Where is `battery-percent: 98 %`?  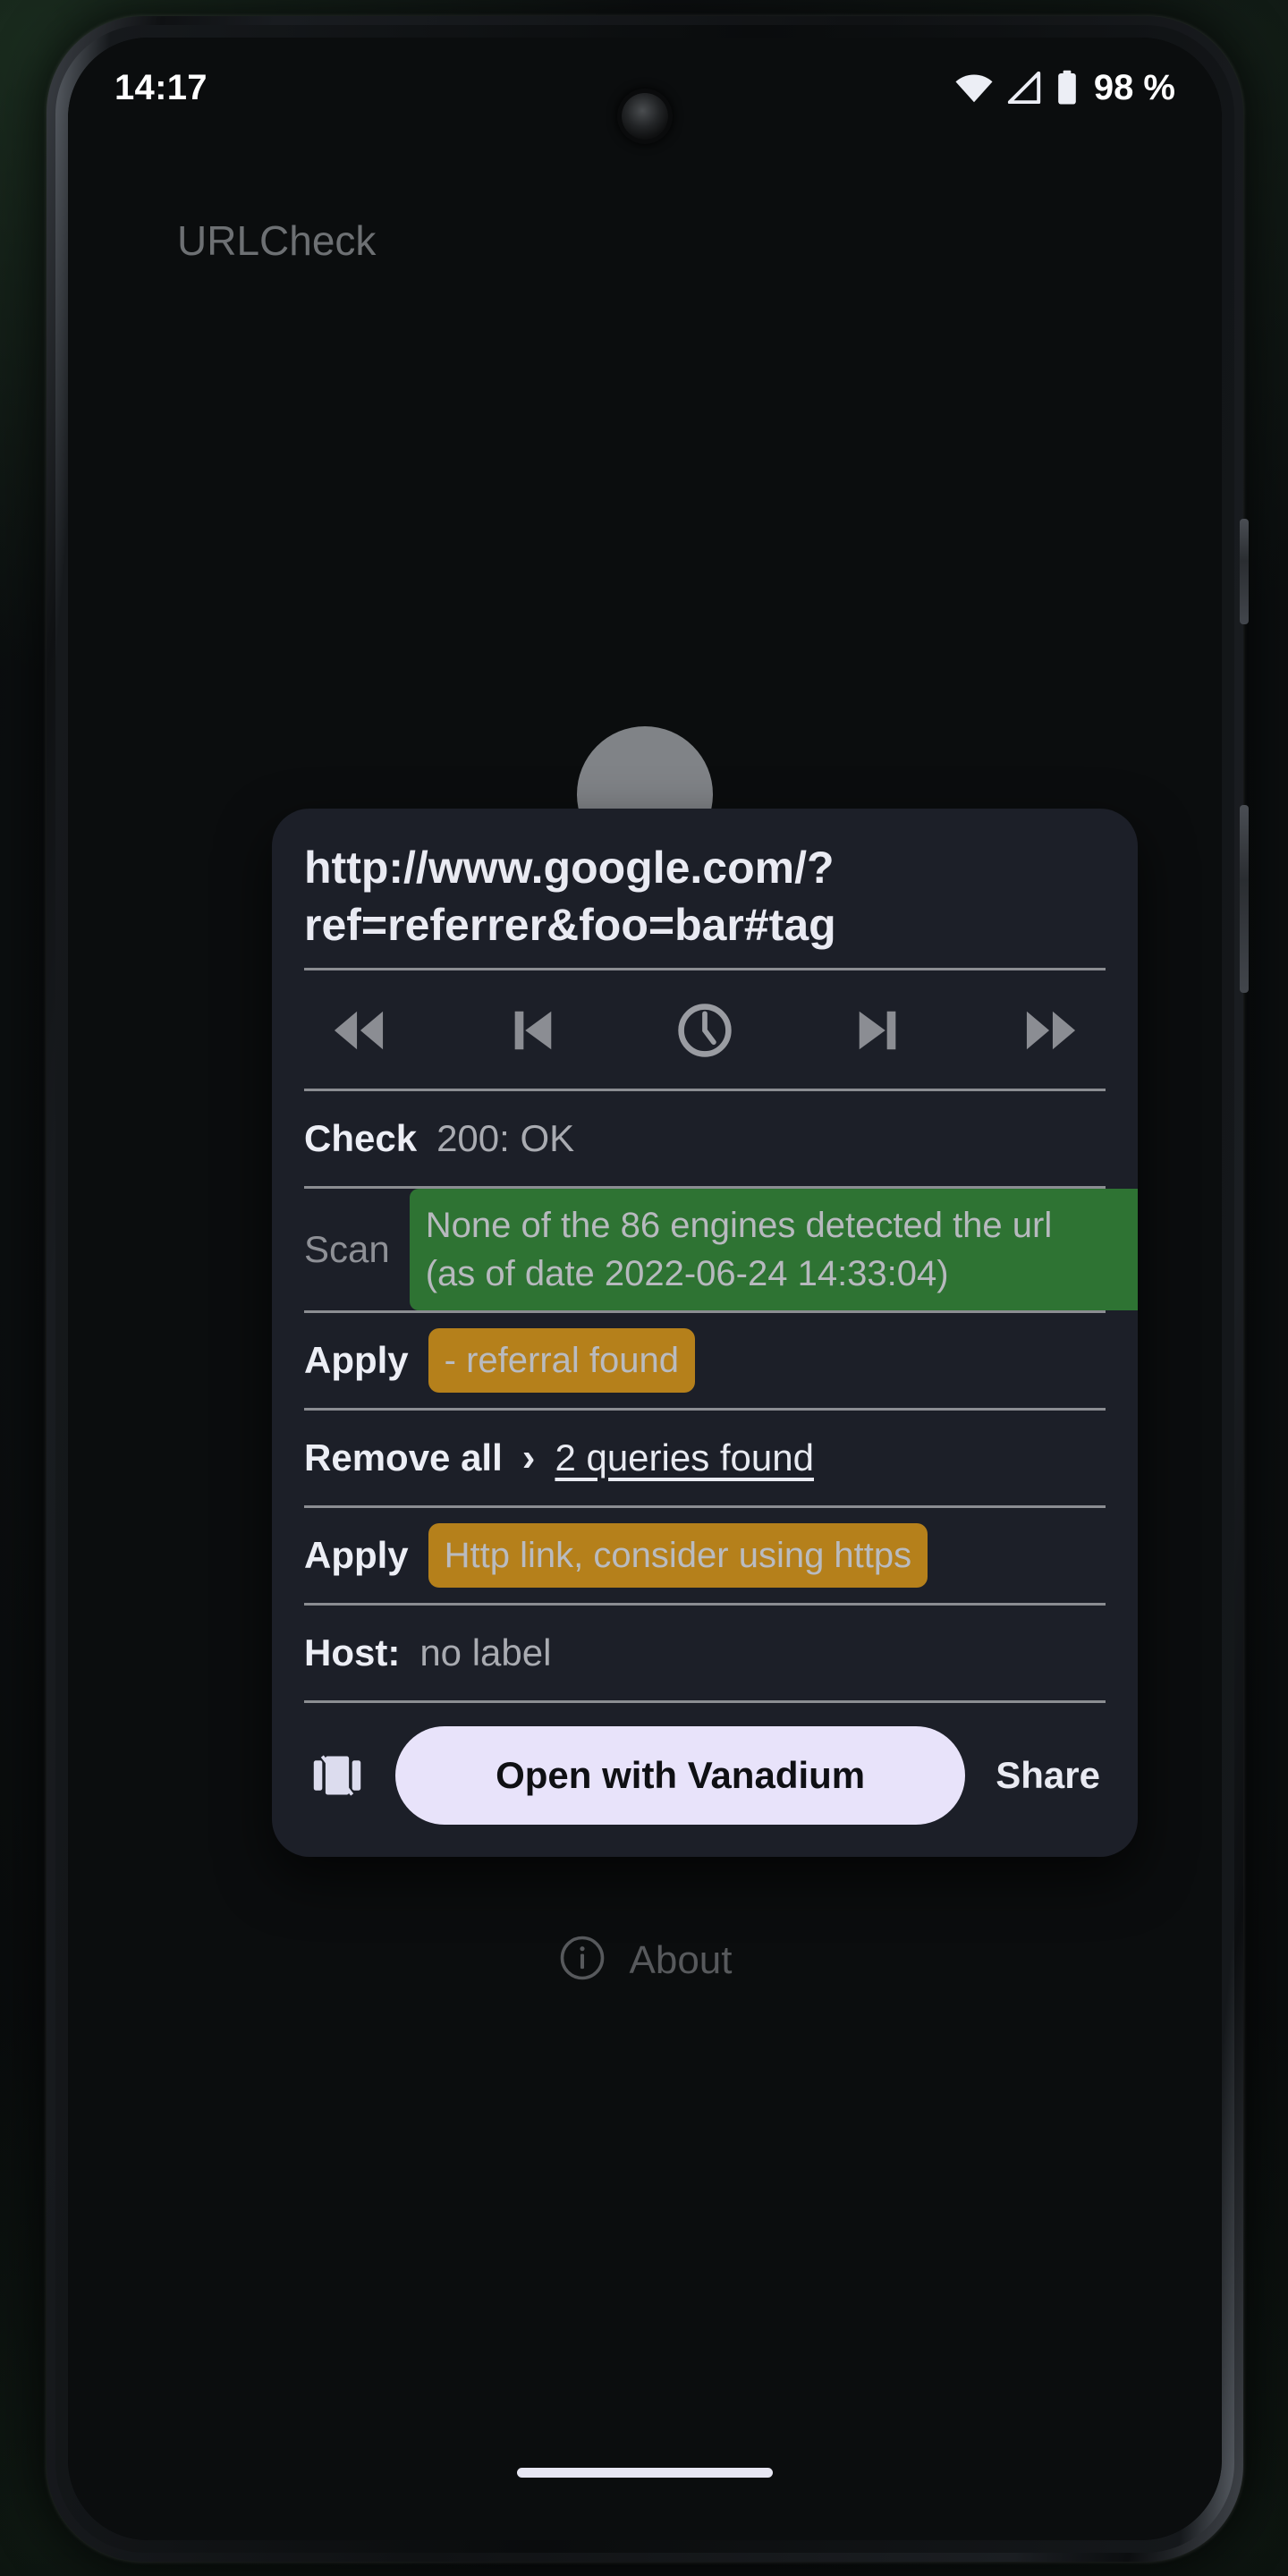 battery-percent: 98 % is located at coordinates (1134, 87).